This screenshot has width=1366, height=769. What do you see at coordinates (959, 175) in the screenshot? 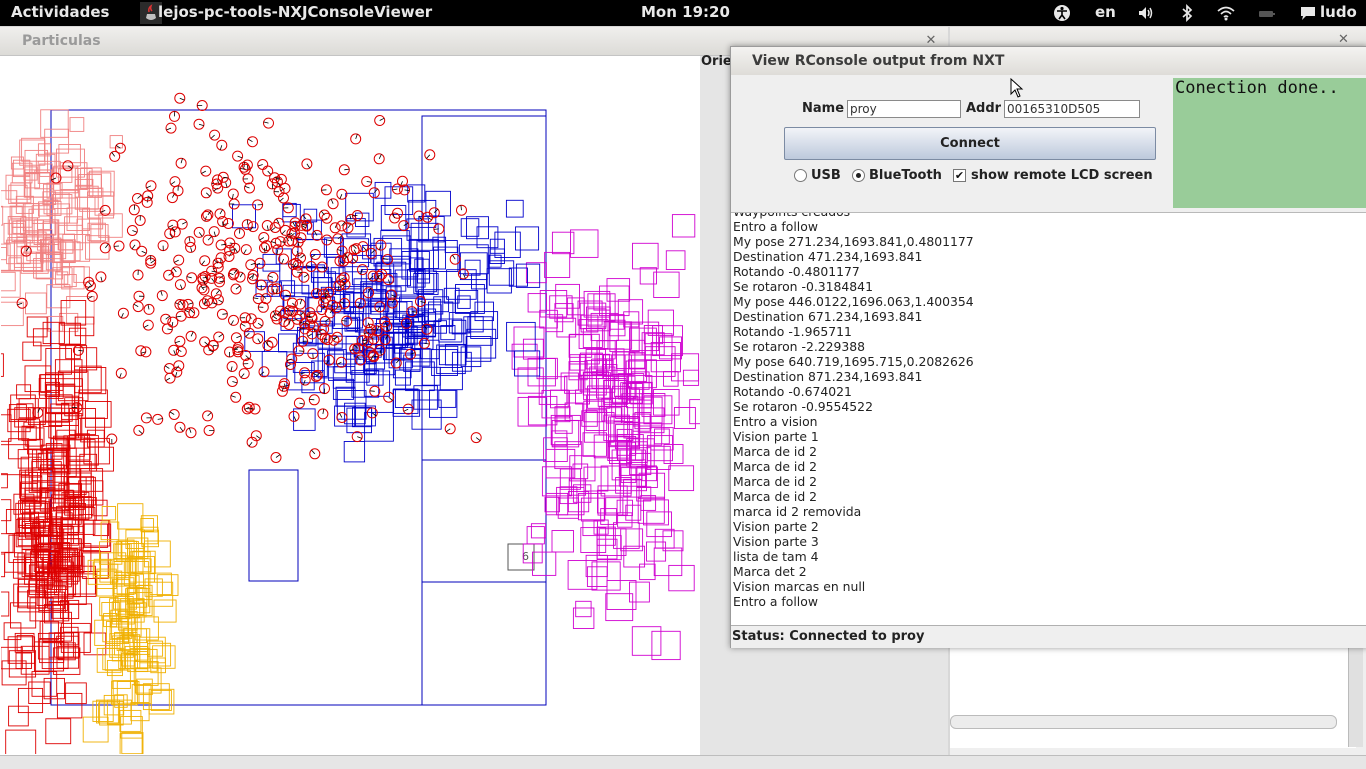
I see `show-lcd-checkbox: ✔` at bounding box center [959, 175].